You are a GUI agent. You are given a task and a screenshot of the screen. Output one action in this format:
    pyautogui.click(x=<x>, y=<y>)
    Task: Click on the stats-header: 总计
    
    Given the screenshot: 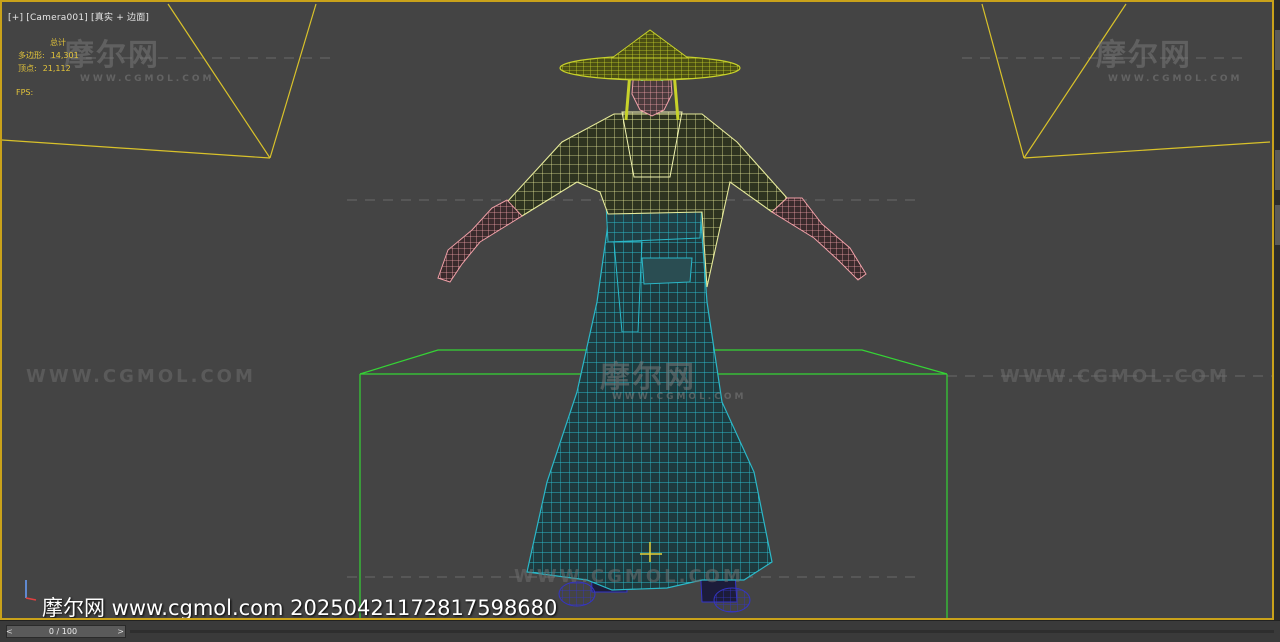 What is the action you would take?
    pyautogui.click(x=58, y=42)
    